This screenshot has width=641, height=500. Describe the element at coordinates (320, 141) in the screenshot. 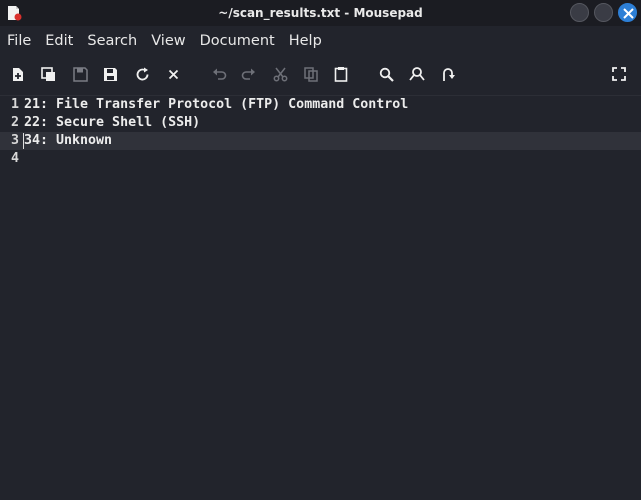

I see `editor-line-current: 3 34: Unknown` at that location.